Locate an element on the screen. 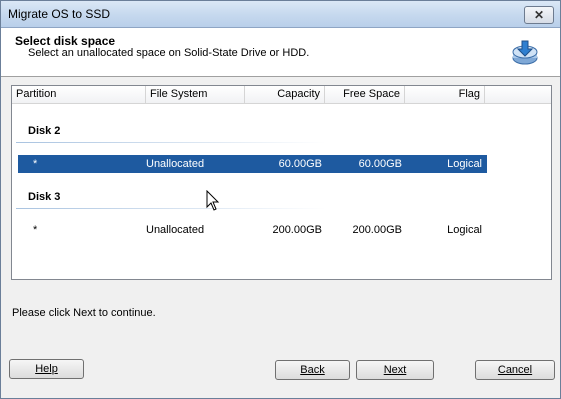 Image resolution: width=561 pixels, height=399 pixels. window-title: Migrate OS to SSD is located at coordinates (59, 14).